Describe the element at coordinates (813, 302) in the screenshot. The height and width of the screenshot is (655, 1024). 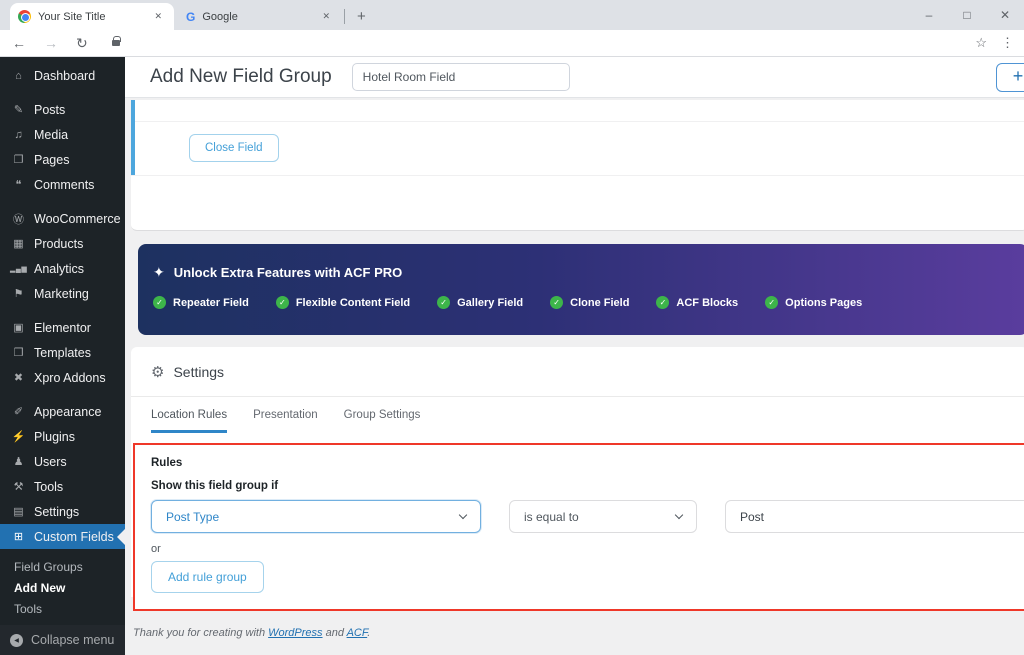
I see `pro-feature-options-pages: ✓ Options Pages` at that location.